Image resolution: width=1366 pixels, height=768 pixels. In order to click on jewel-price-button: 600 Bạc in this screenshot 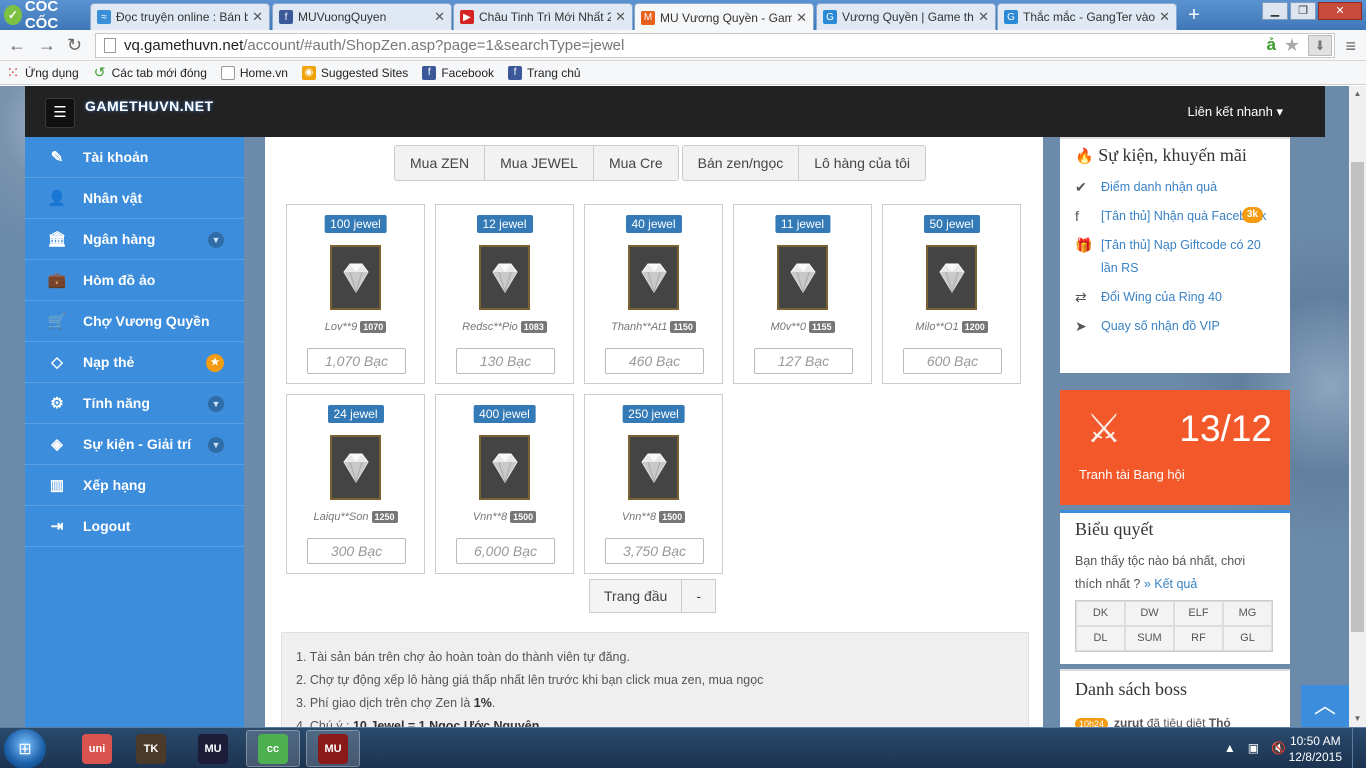, I will do `click(952, 361)`.